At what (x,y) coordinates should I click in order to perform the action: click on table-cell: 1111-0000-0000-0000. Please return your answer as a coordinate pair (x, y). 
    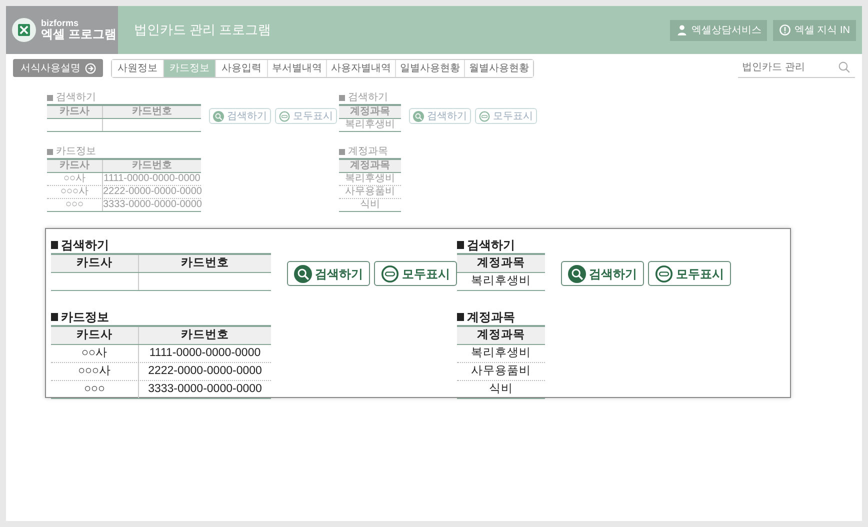
    Looking at the image, I should click on (152, 179).